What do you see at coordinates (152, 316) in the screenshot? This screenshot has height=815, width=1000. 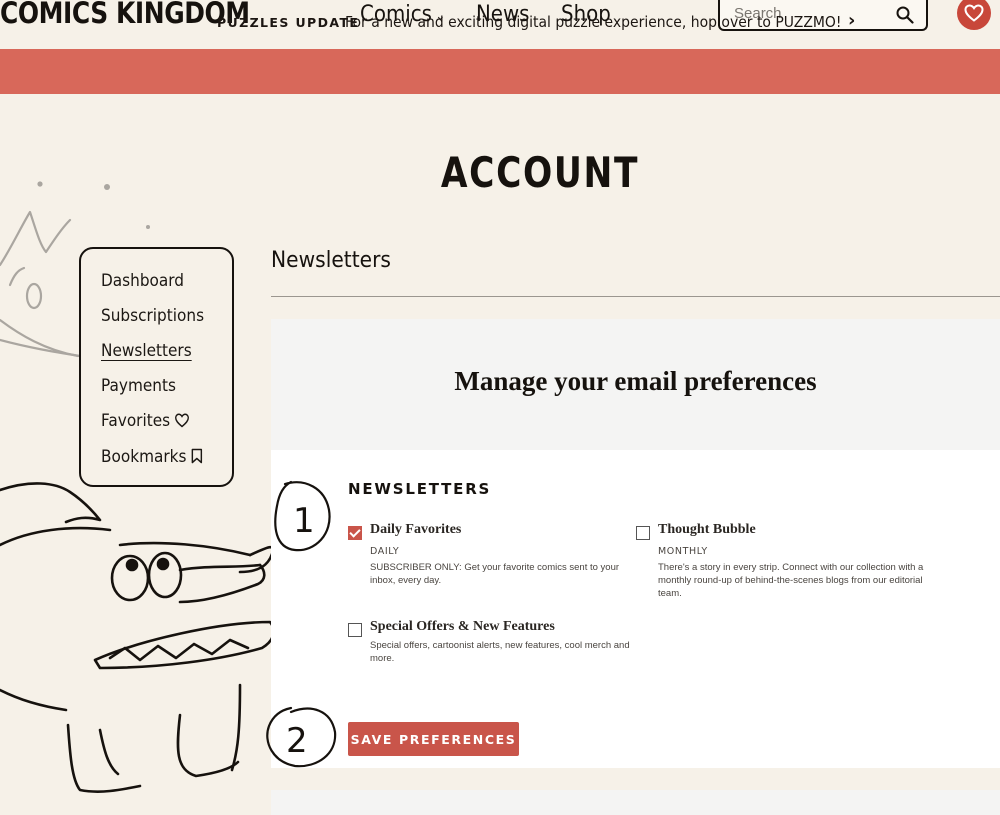 I see `sidebar-item-subscriptions: Subscriptions` at bounding box center [152, 316].